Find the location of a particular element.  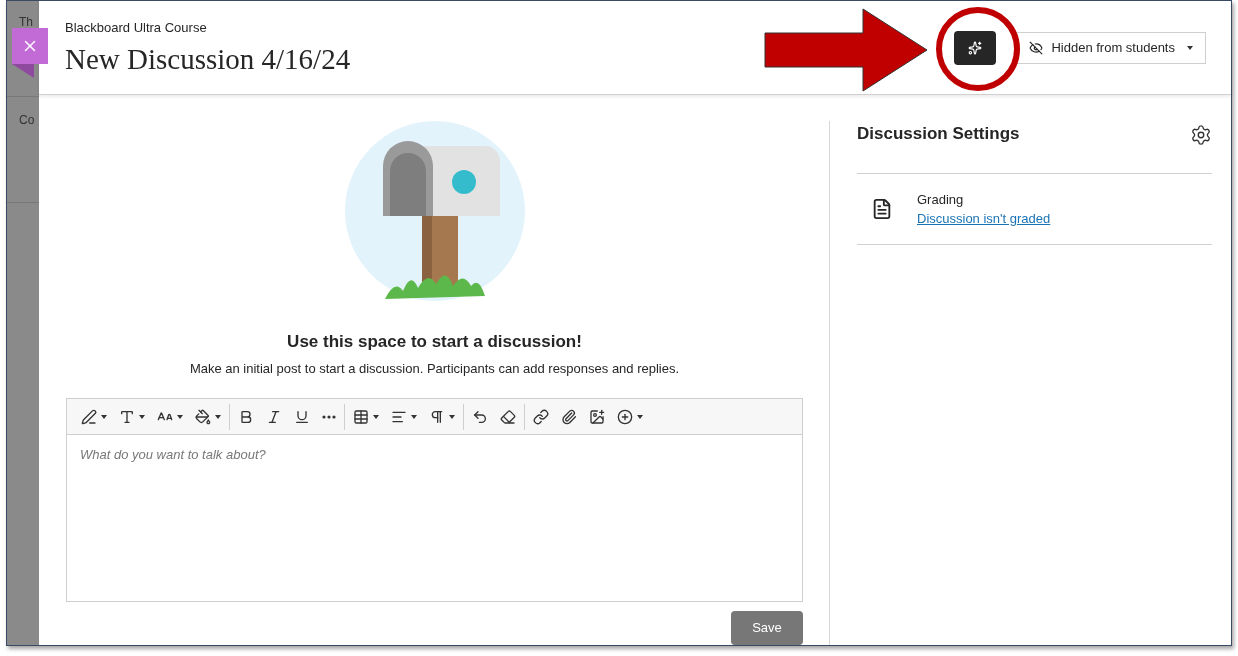

empty-state-text: Make an initial post to start a discussion. Participants can add responses and replies. is located at coordinates (434, 368).